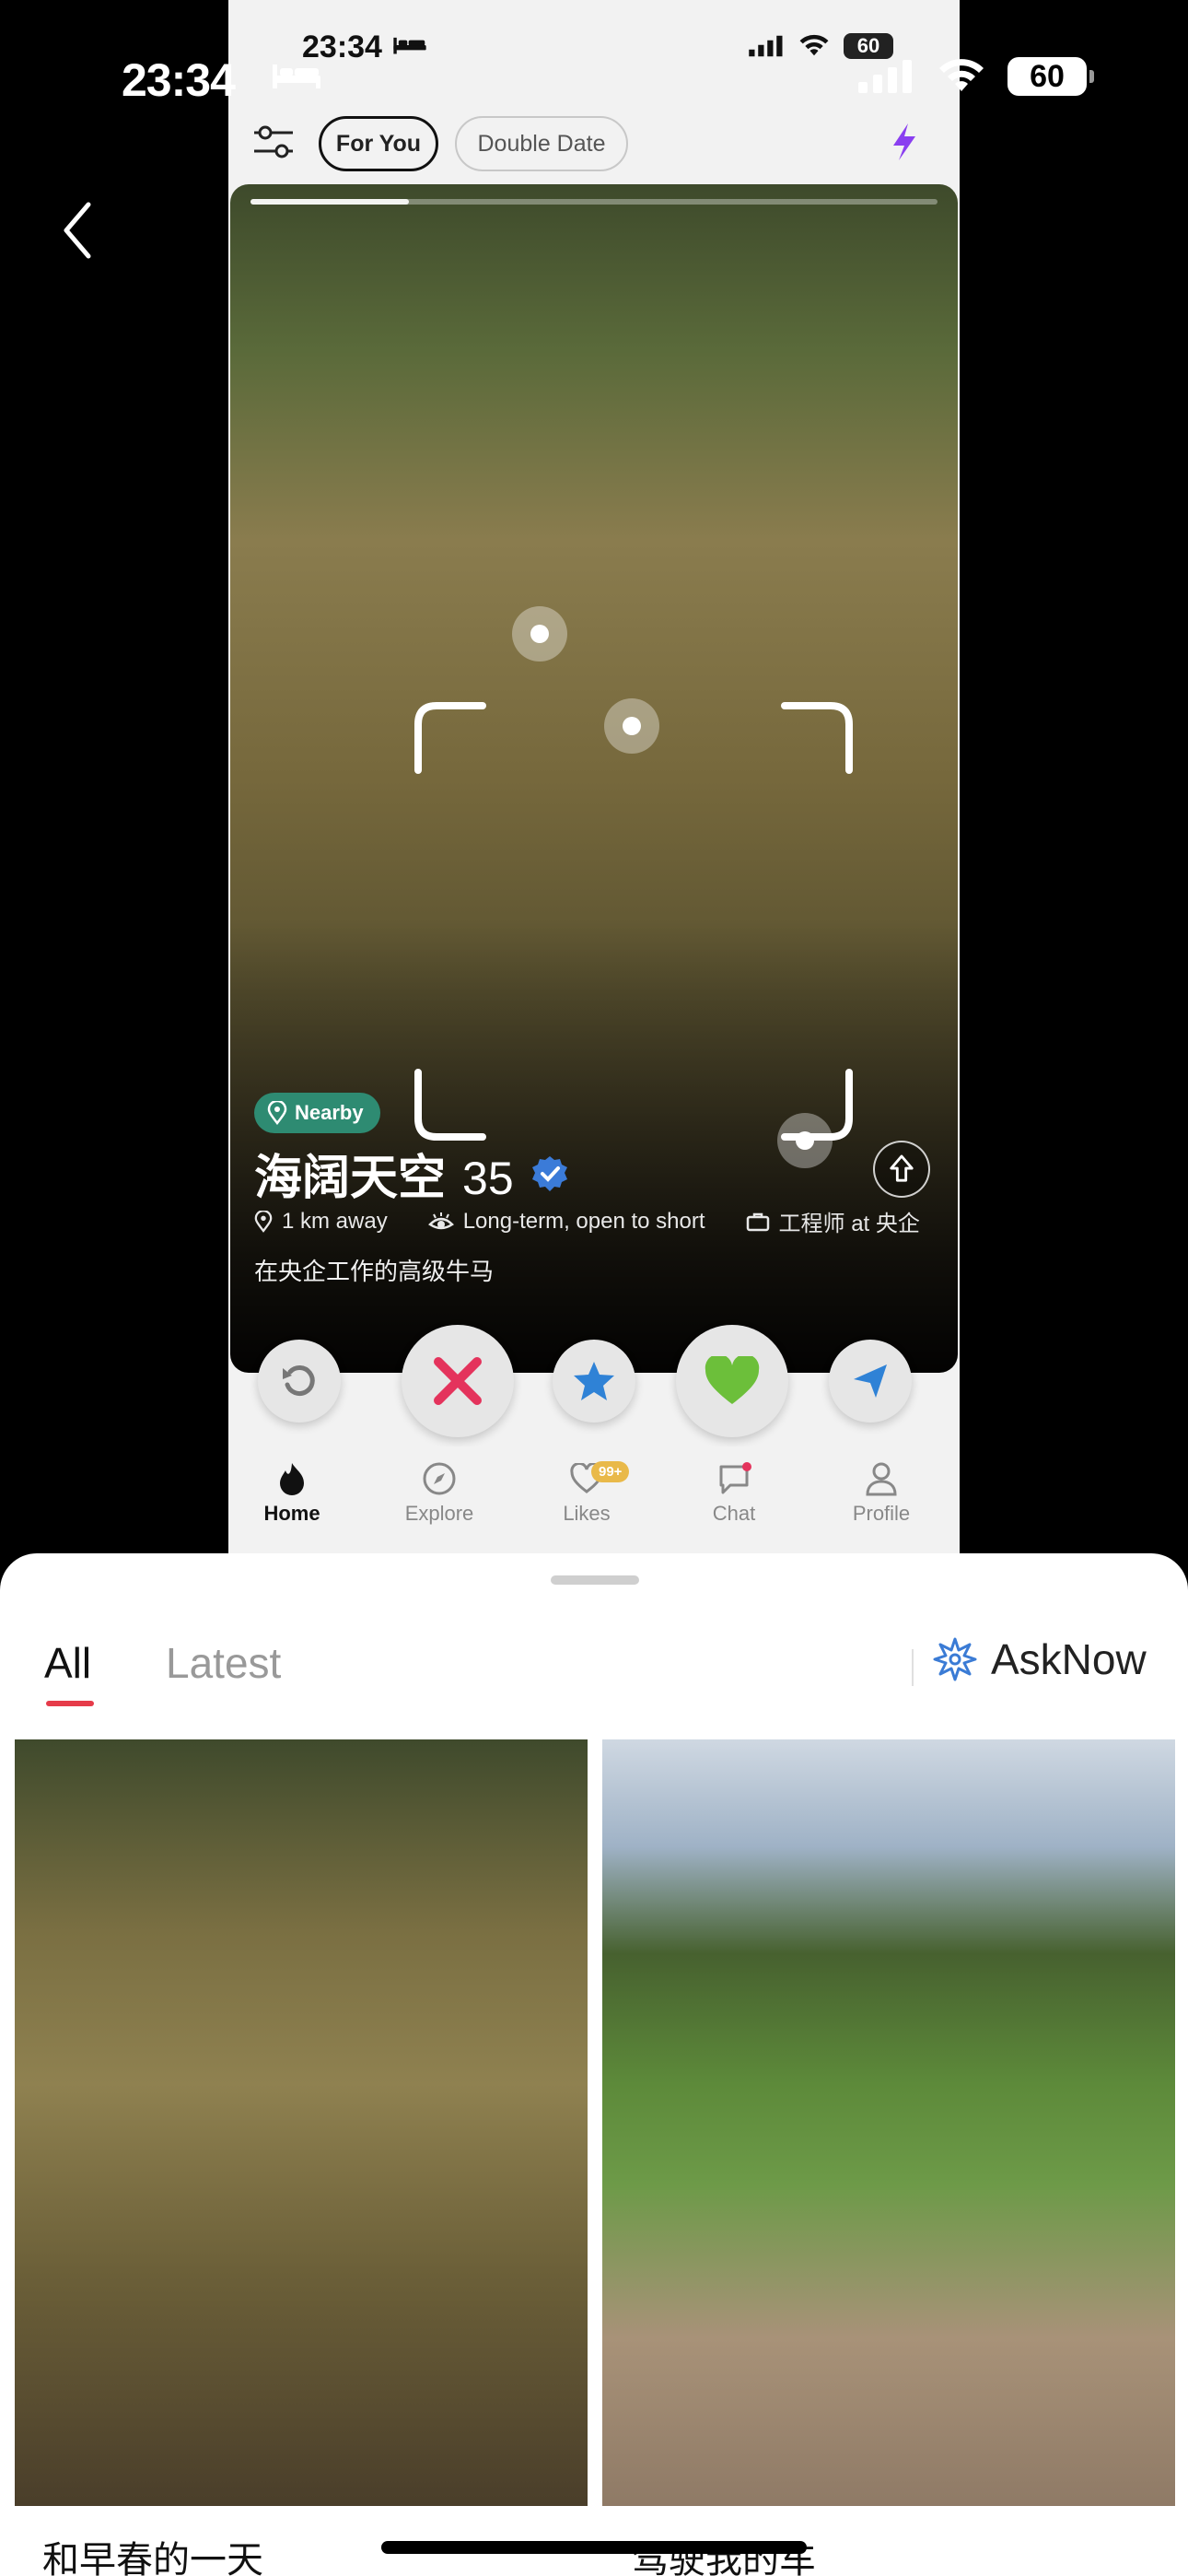 This screenshot has height=2576, width=1188. I want to click on tab-likes: 99+ Likes, so click(586, 1491).